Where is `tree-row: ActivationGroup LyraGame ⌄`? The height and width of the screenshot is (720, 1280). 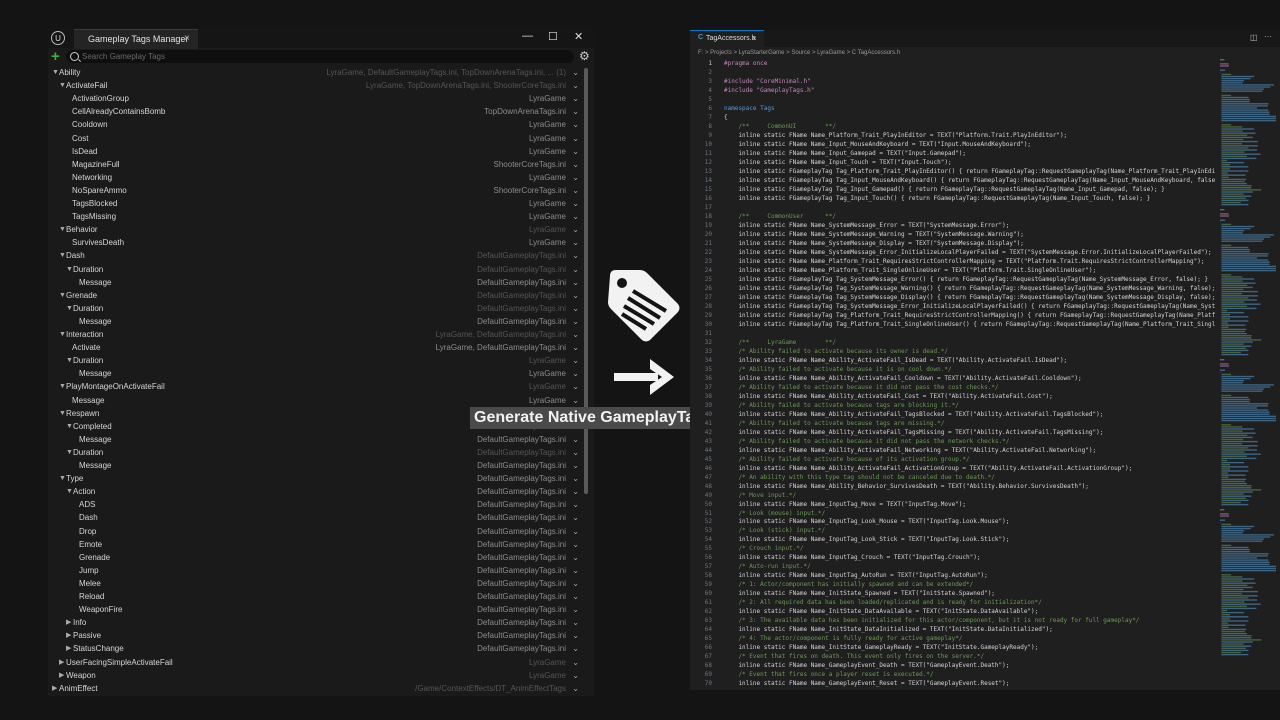
tree-row: ActivationGroup LyraGame ⌄ is located at coordinates (315, 98).